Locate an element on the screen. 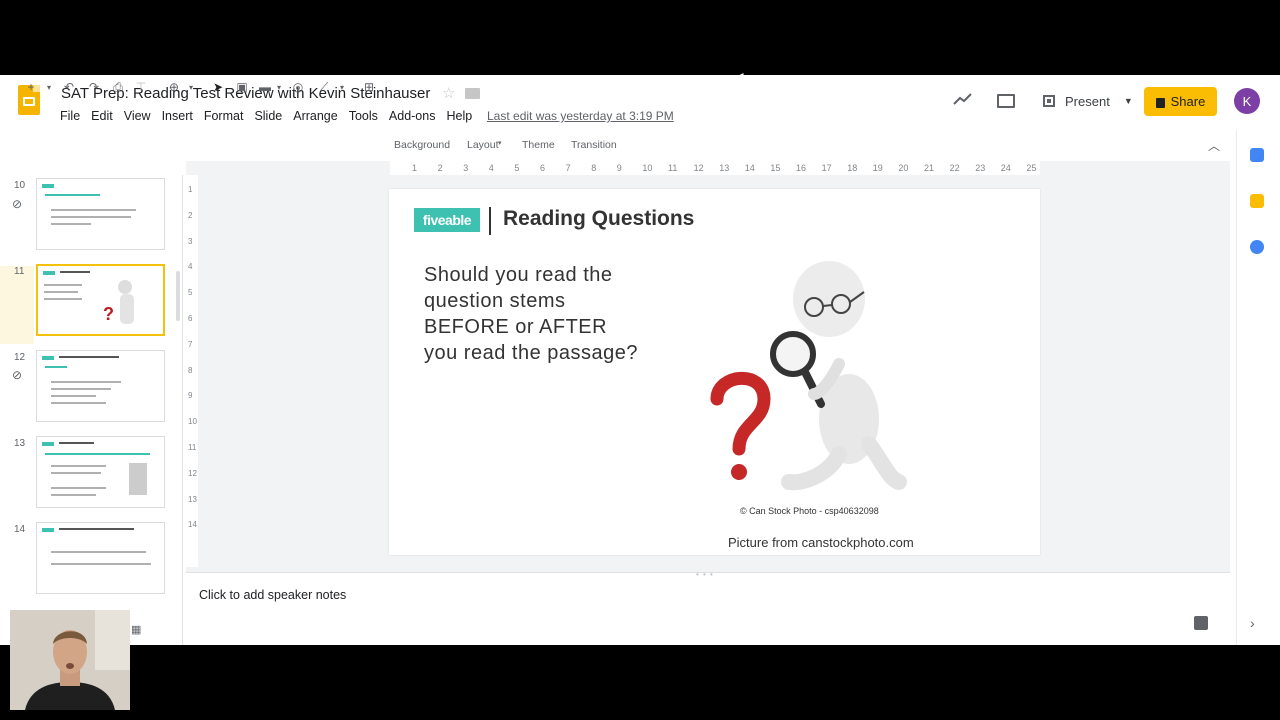  line-icon: ⟋ is located at coordinates (324, 87).